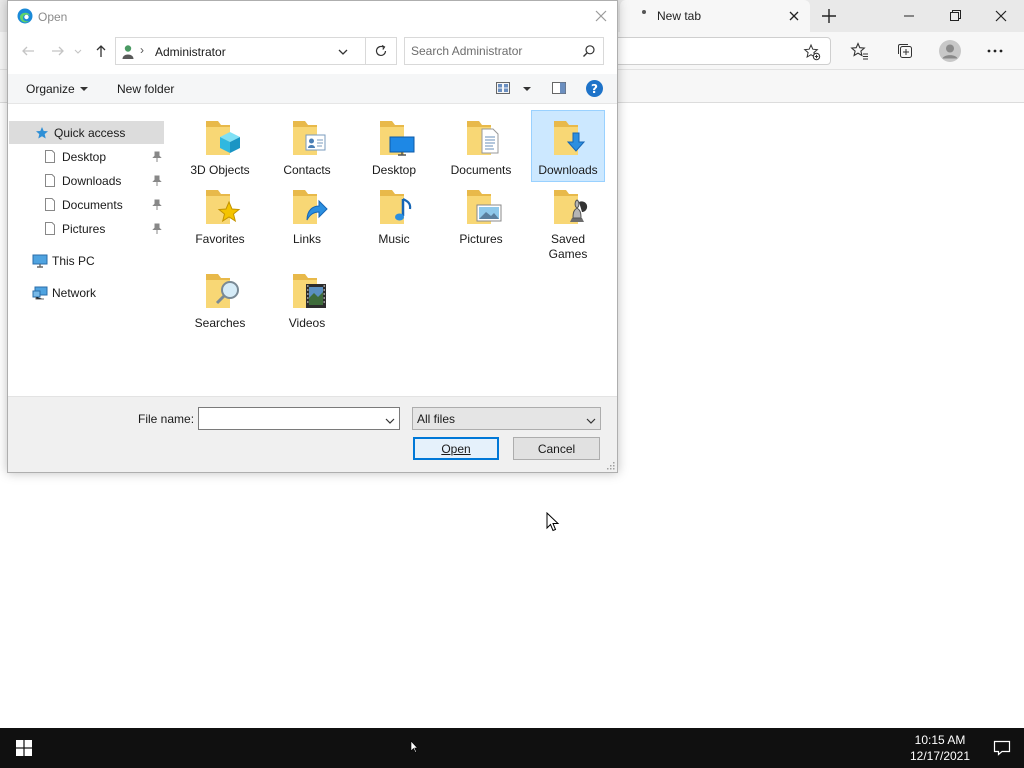  Describe the element at coordinates (493, 51) in the screenshot. I see `search-input` at that location.